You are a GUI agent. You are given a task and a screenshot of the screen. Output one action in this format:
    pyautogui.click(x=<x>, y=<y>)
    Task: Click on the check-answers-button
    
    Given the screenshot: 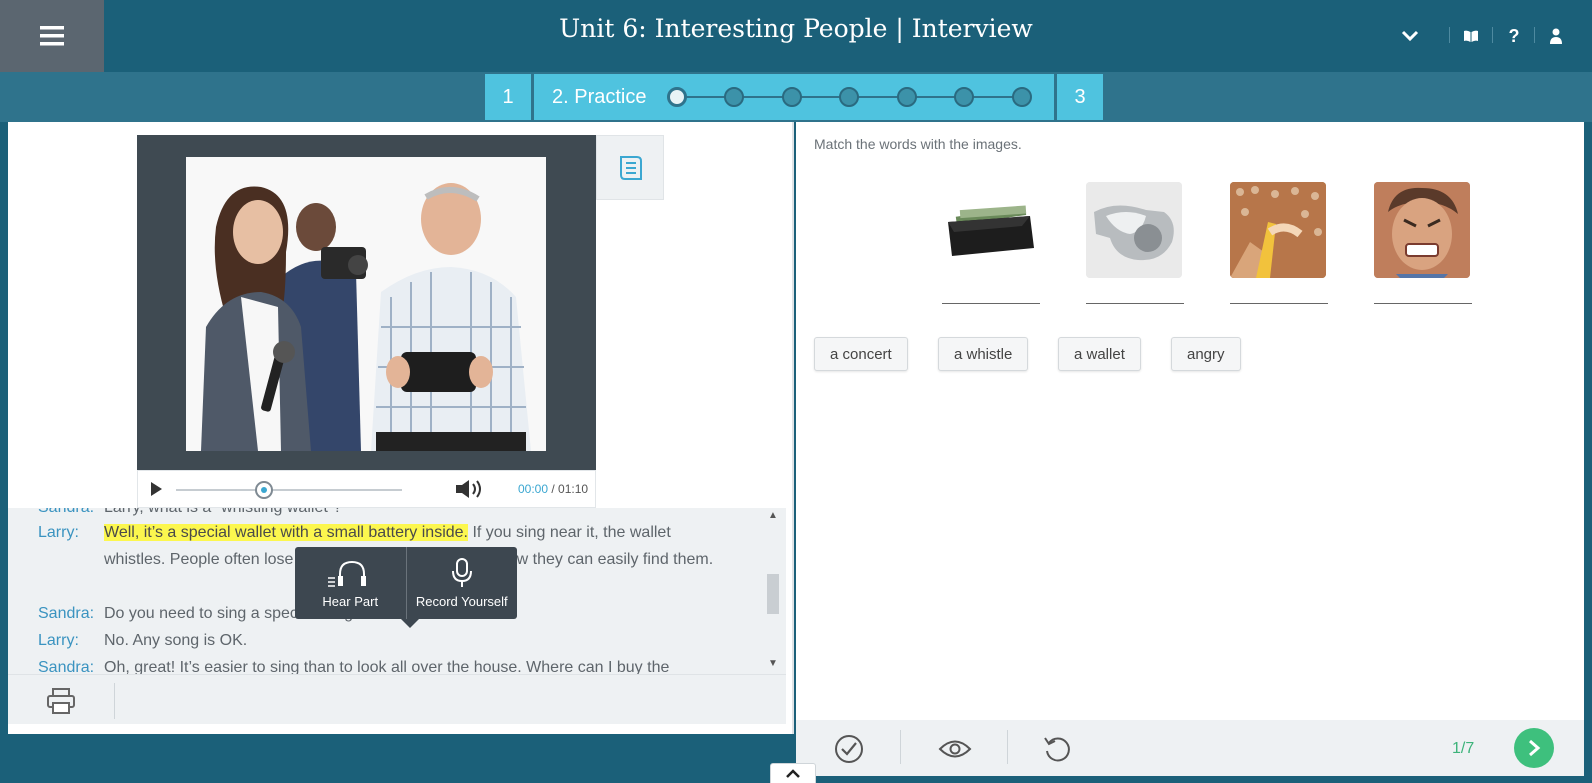 What is the action you would take?
    pyautogui.click(x=849, y=749)
    